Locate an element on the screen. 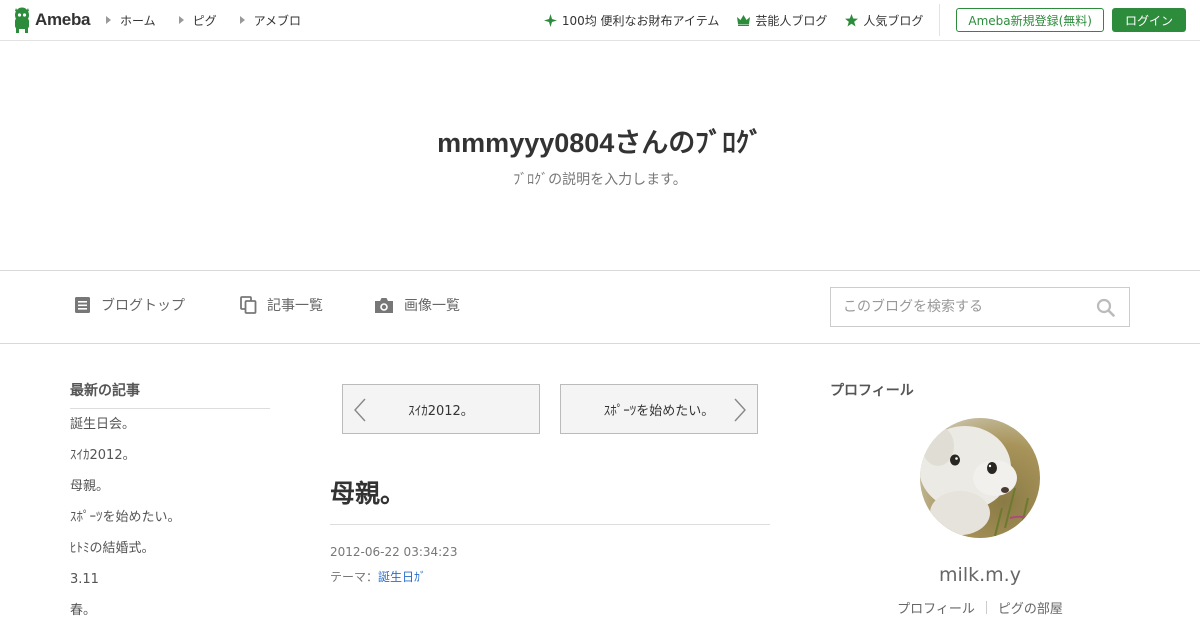  header-divider is located at coordinates (940, 20).